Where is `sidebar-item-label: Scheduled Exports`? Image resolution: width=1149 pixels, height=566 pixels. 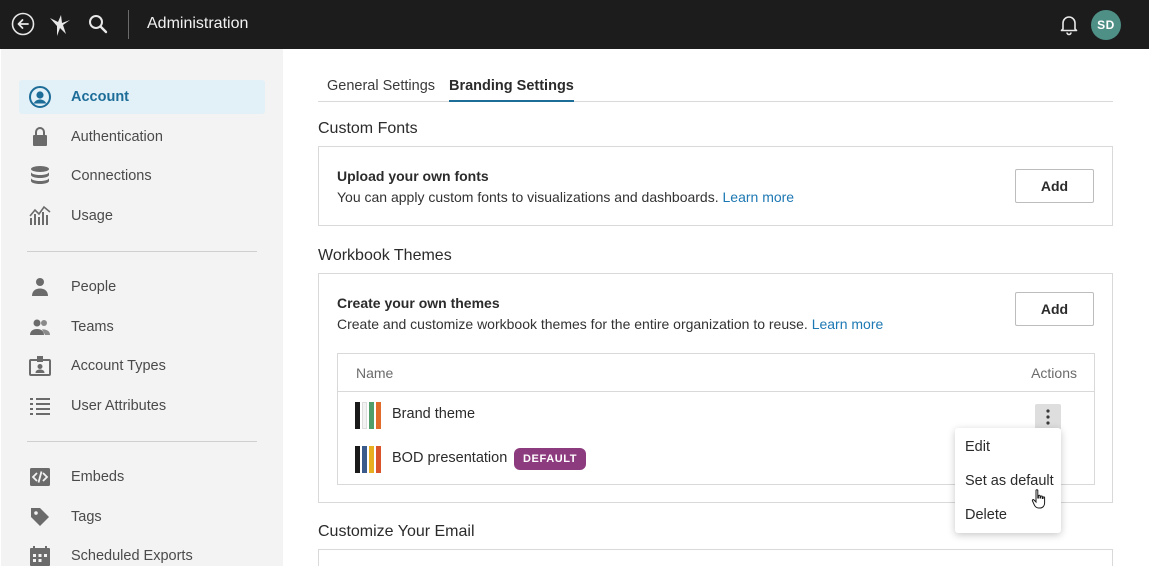
sidebar-item-label: Scheduled Exports is located at coordinates (132, 556).